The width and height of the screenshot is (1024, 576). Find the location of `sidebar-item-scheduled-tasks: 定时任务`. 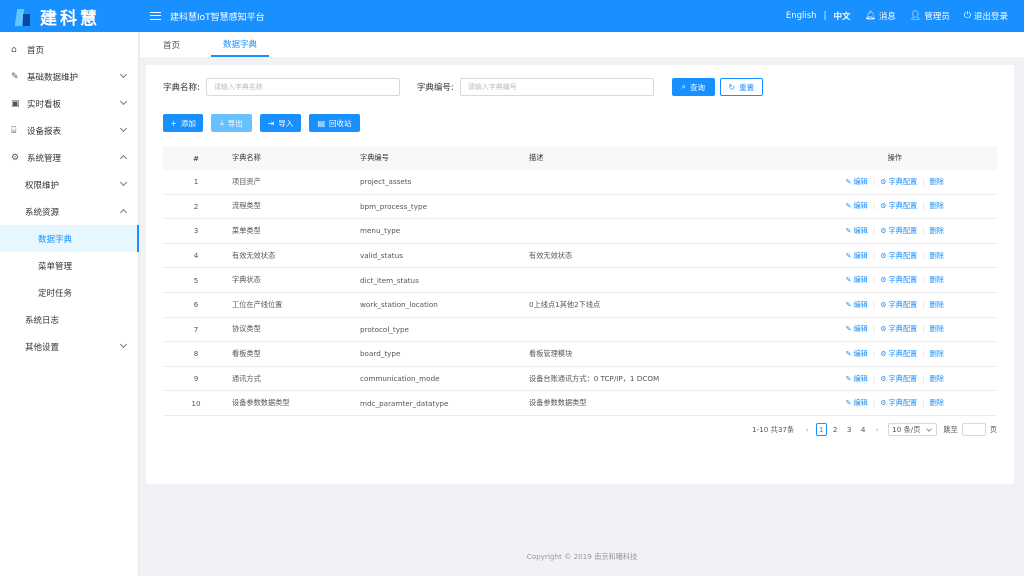

sidebar-item-scheduled-tasks: 定时任务 is located at coordinates (69, 292).